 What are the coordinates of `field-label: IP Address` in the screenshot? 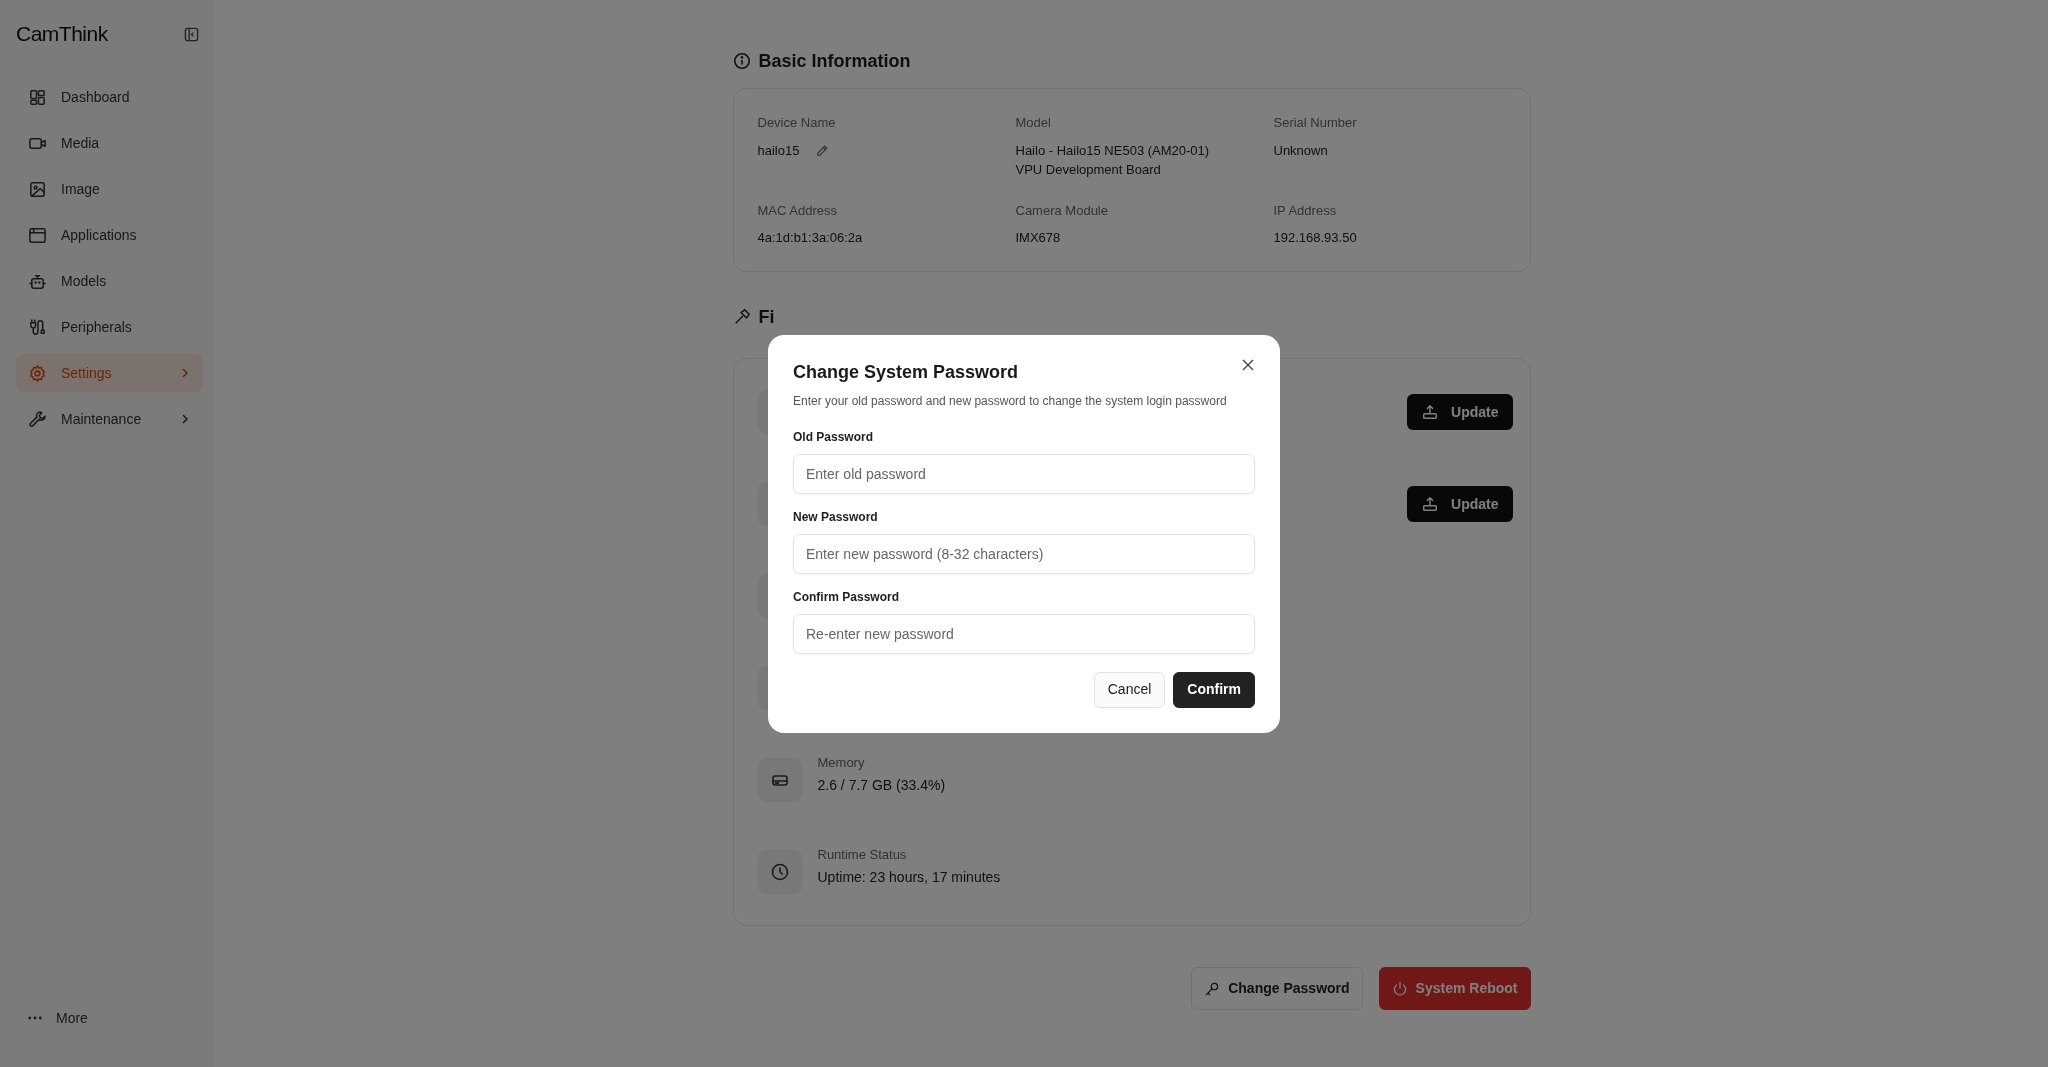 It's located at (1305, 210).